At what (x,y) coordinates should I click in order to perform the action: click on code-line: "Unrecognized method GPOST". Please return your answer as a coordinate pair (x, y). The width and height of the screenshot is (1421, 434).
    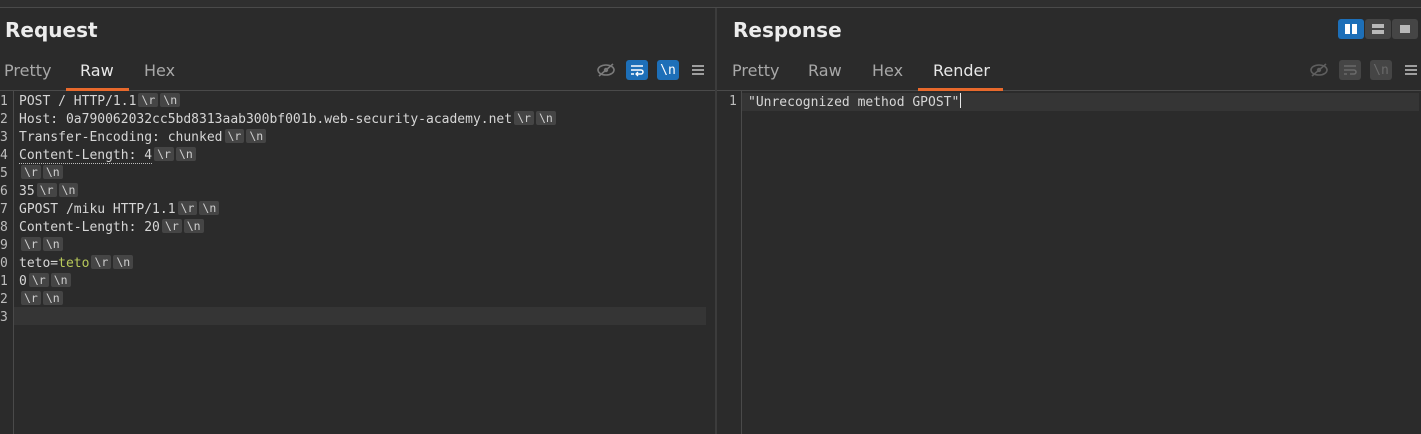
    Looking at the image, I should click on (855, 102).